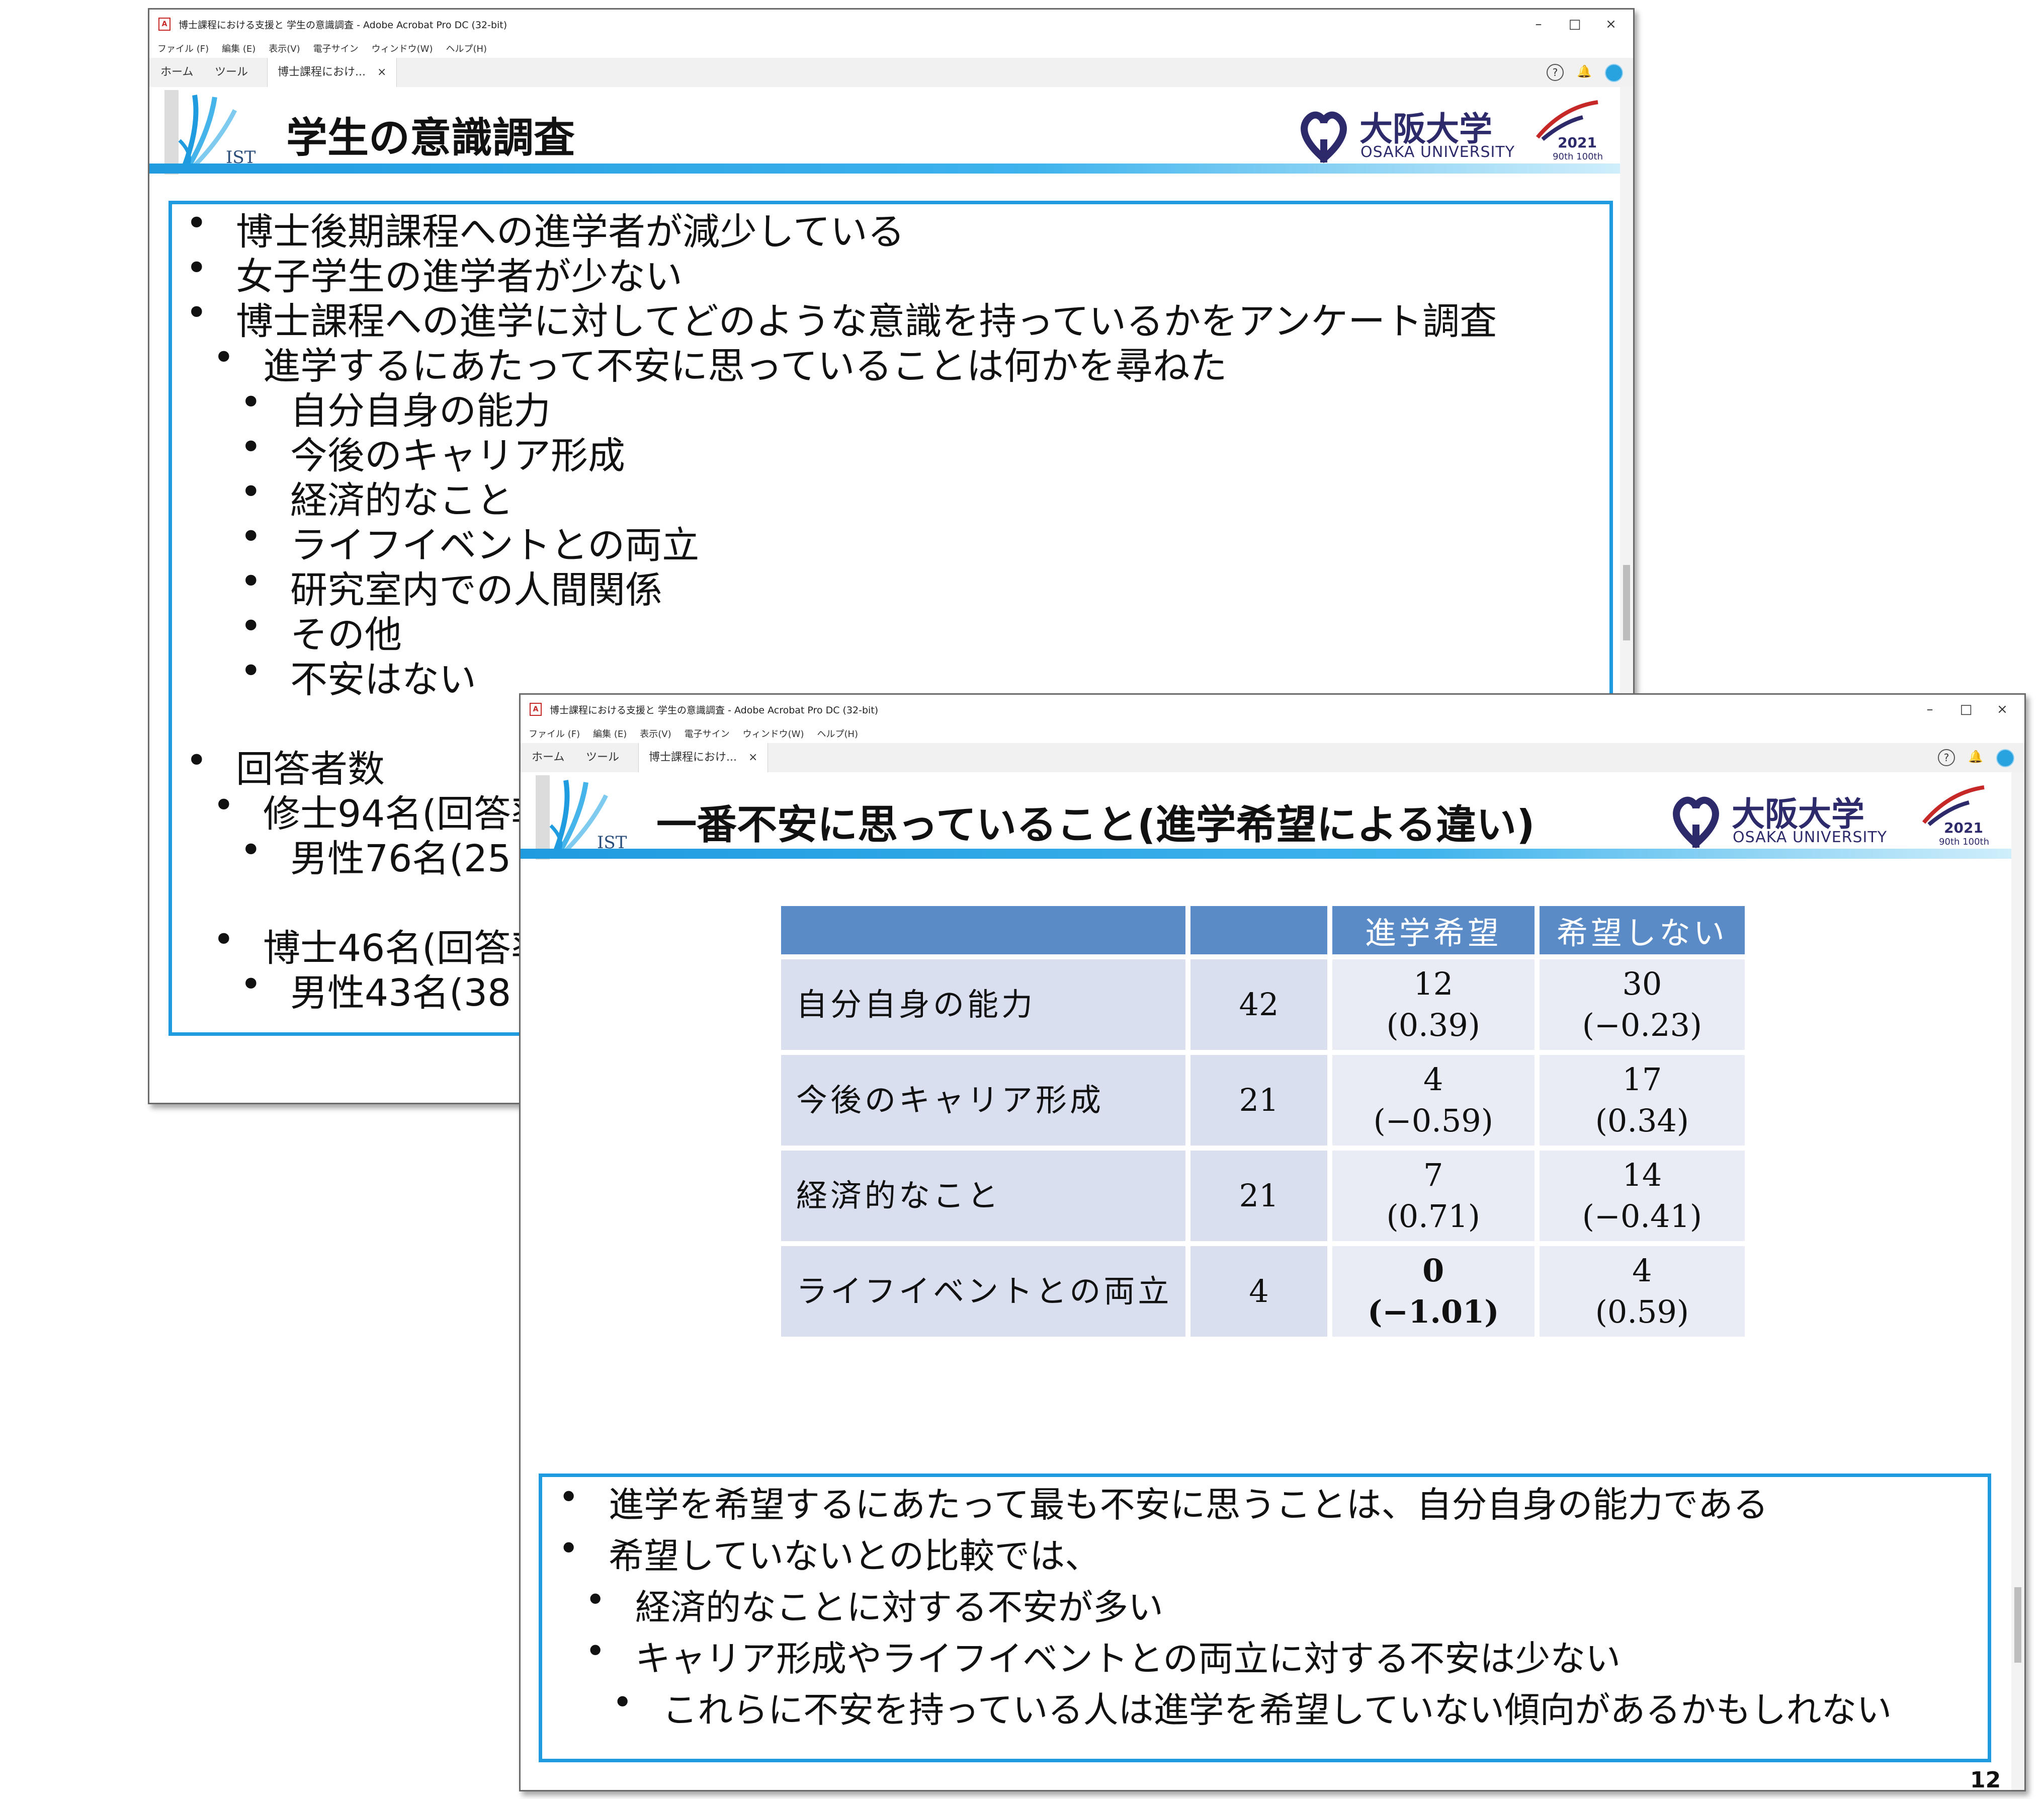 The image size is (2044, 1799). Describe the element at coordinates (2017, 1281) in the screenshot. I see `vertical-scrollbar` at that location.